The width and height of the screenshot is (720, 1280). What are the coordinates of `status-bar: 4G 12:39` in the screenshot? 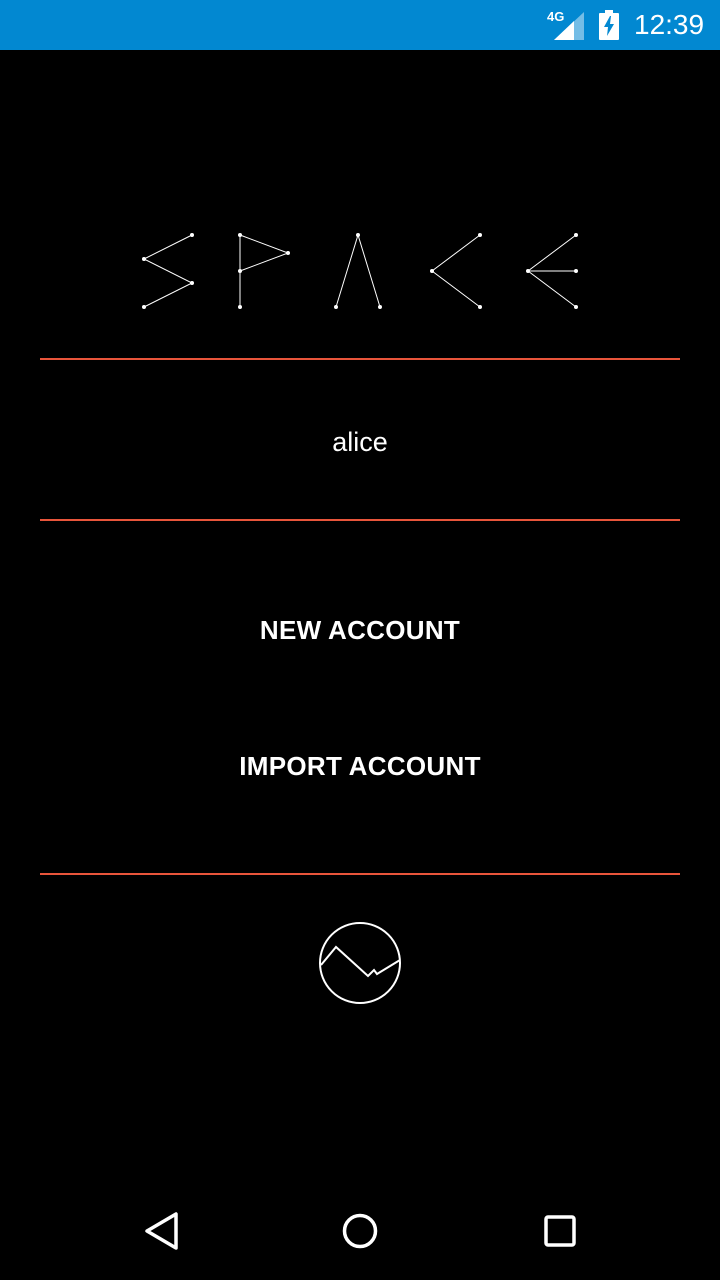 It's located at (360, 25).